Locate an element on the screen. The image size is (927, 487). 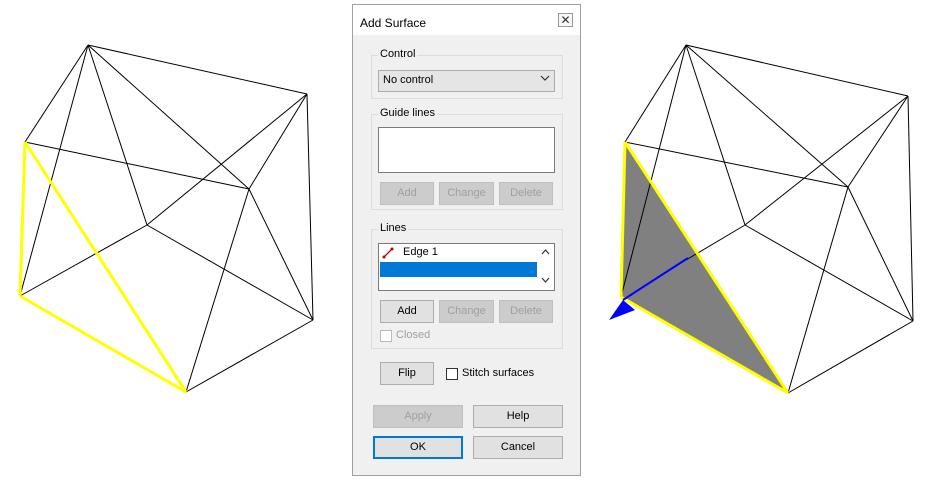
dialog-titlebar: Add Surface ✕ is located at coordinates (466, 20).